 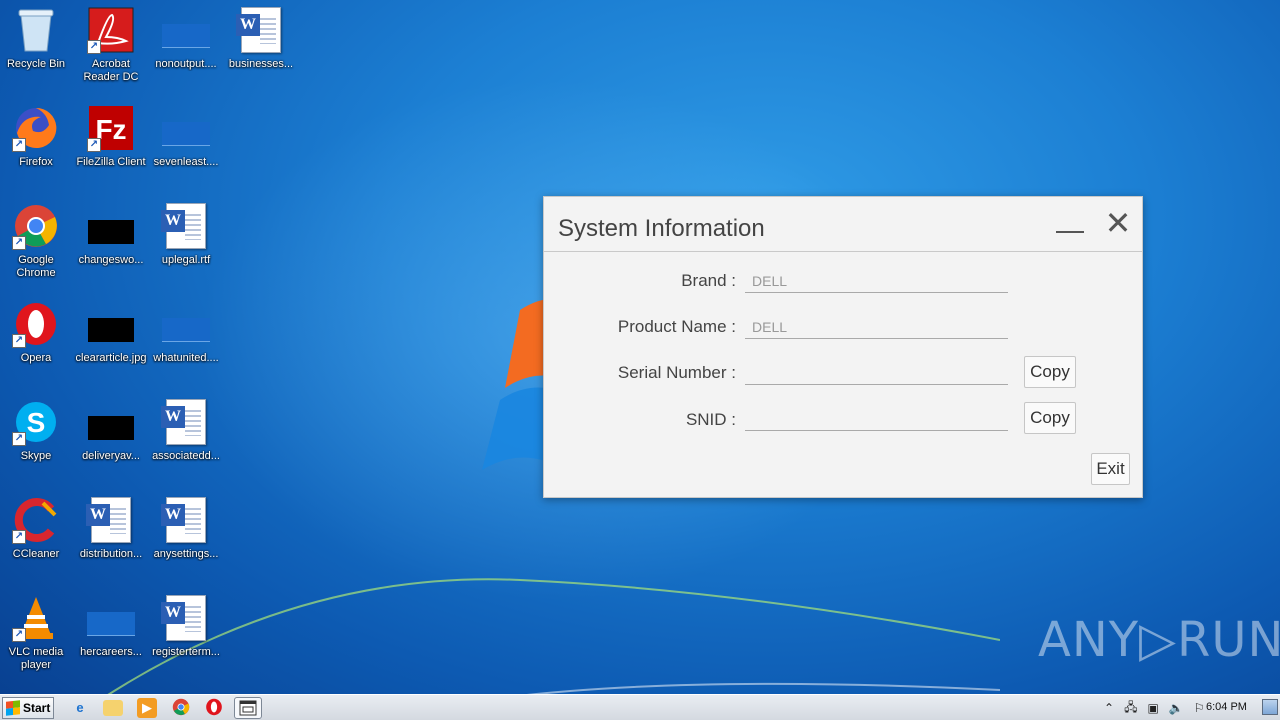 I want to click on desktop-icon-label: FileZilla Client, so click(x=111, y=162).